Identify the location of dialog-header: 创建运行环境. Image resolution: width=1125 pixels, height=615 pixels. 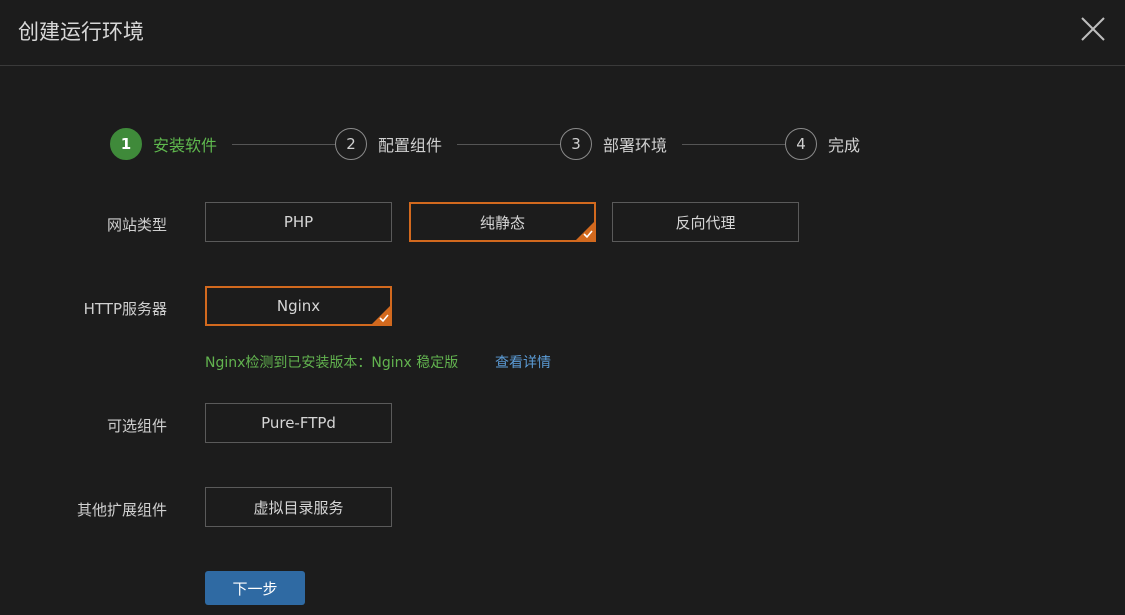
(562, 33).